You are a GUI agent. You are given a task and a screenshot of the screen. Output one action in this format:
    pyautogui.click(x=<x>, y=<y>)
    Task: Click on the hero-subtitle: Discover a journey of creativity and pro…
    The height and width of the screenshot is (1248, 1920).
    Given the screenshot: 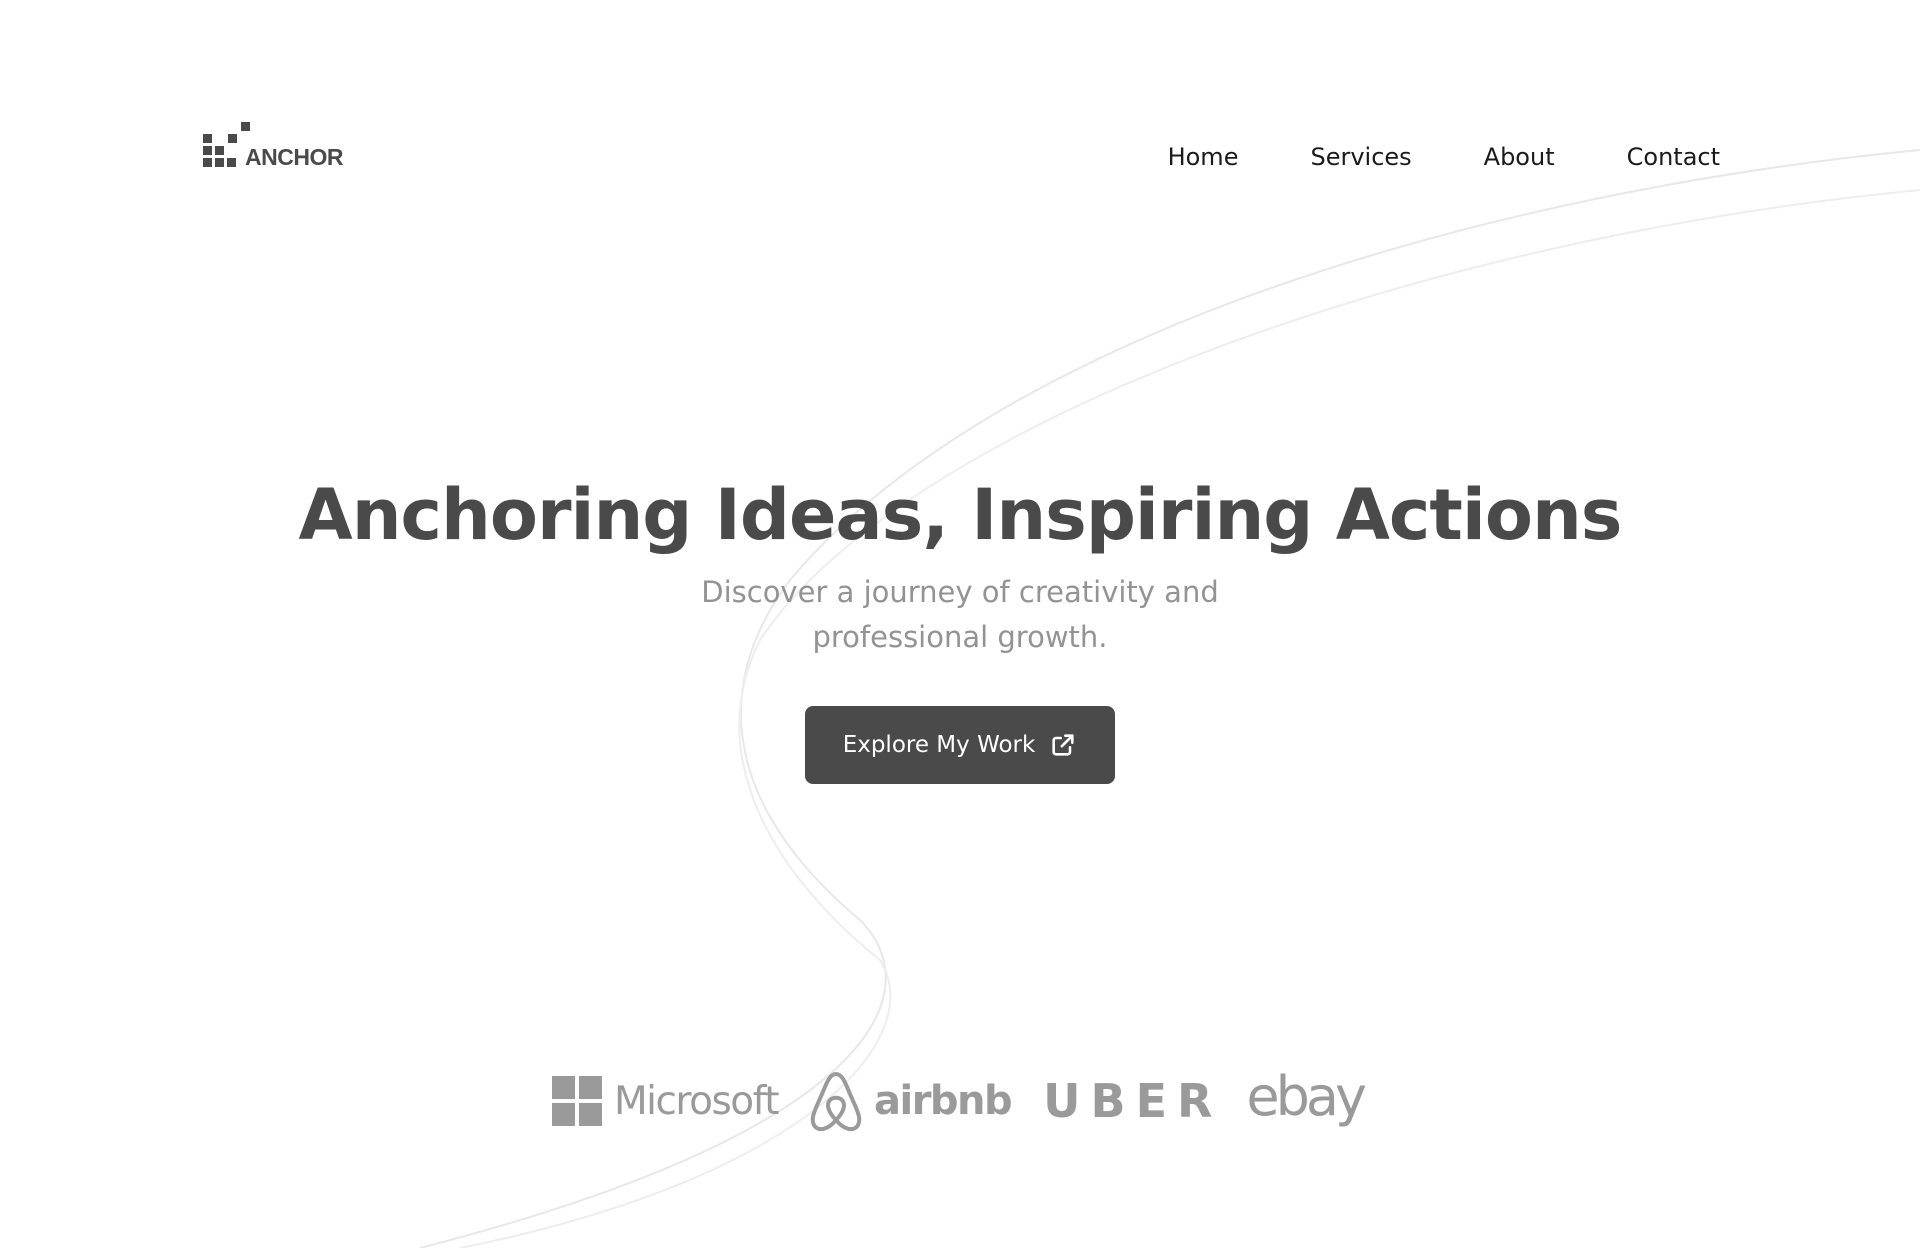 What is the action you would take?
    pyautogui.click(x=960, y=614)
    